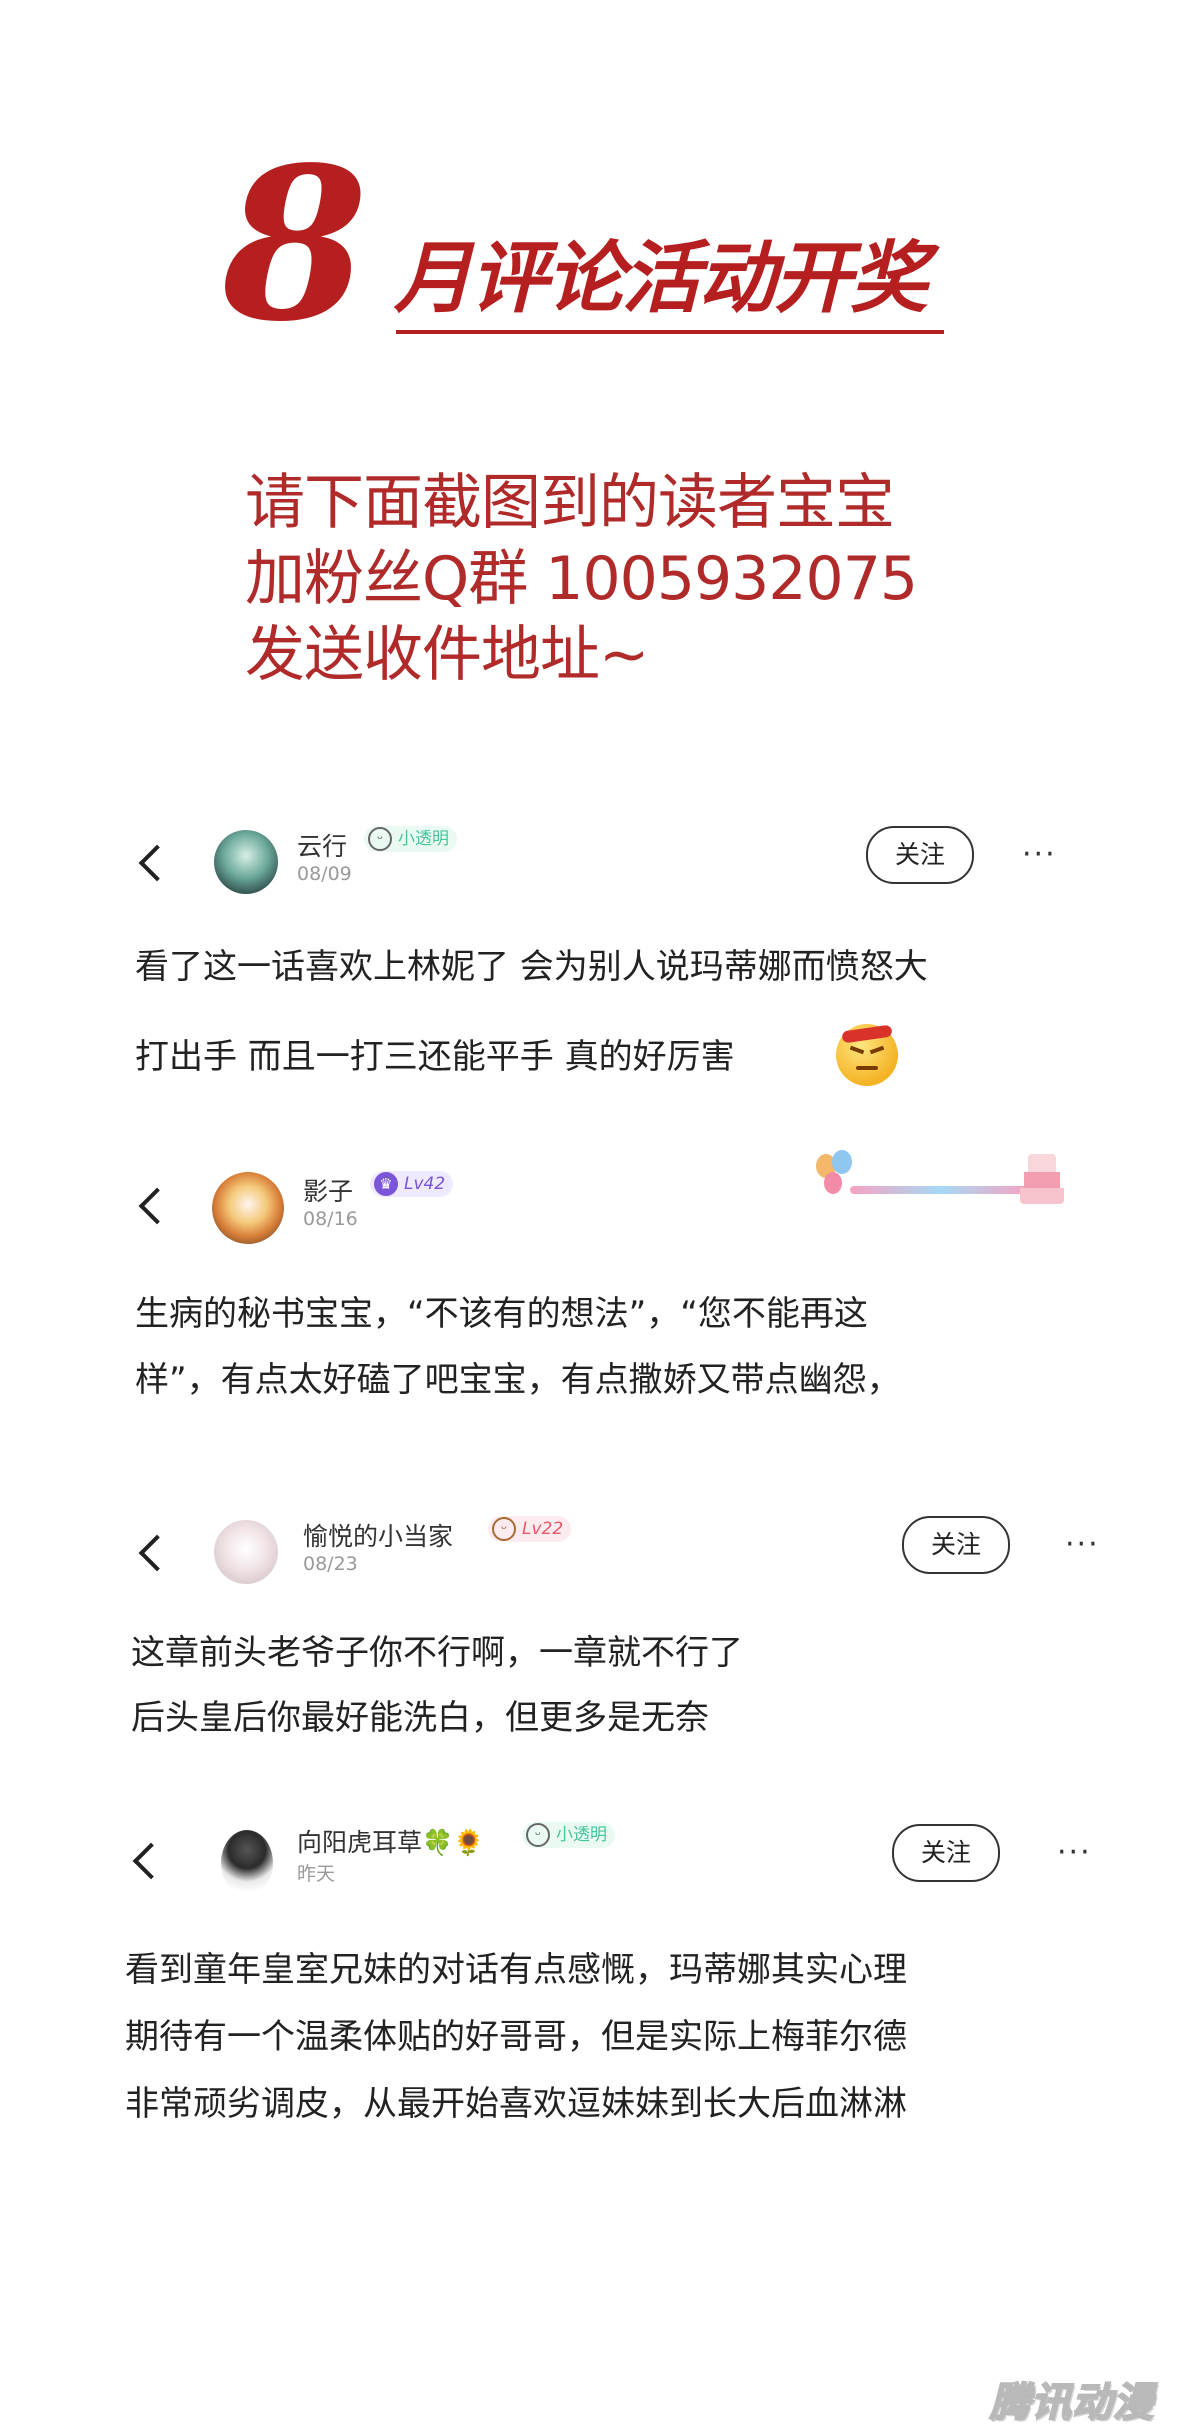 This screenshot has width=1200, height=2428. I want to click on notice-line: 发送收件地址~, so click(447, 655).